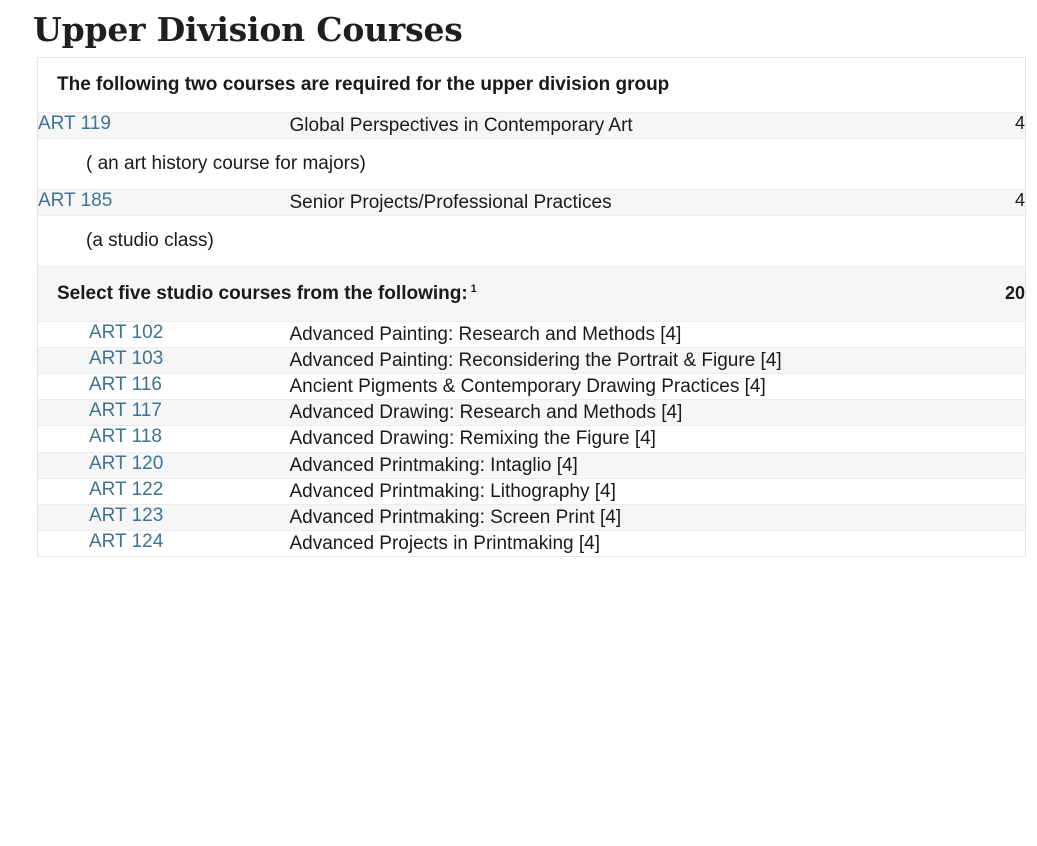  What do you see at coordinates (248, 29) in the screenshot?
I see `page-title: Upper Division Courses` at bounding box center [248, 29].